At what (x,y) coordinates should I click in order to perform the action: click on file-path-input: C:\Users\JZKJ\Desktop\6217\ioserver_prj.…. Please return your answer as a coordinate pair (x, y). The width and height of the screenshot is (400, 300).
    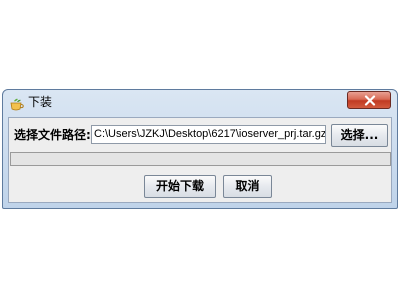
    Looking at the image, I should click on (208, 134).